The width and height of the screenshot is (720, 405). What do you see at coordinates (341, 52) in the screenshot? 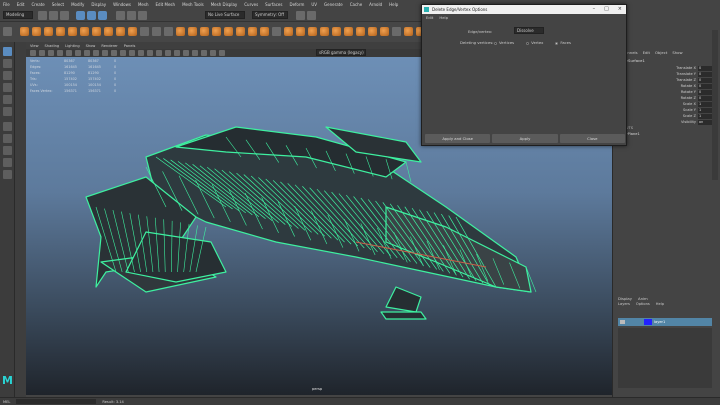
I see `colorspace-dropdown: sRGB gamma (legacy)` at bounding box center [341, 52].